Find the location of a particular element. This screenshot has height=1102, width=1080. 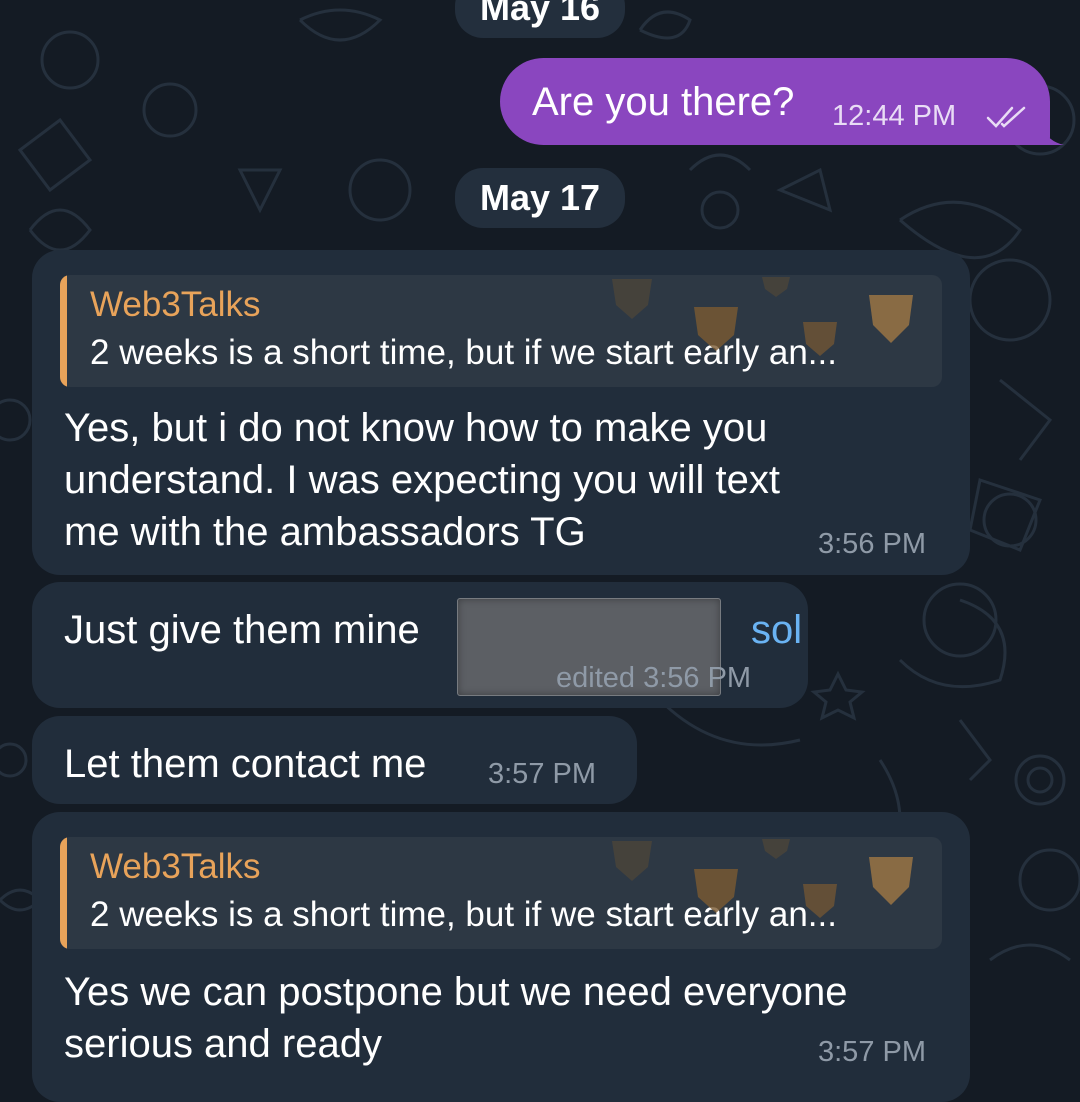

bubble-tail is located at coordinates (1053, 136).